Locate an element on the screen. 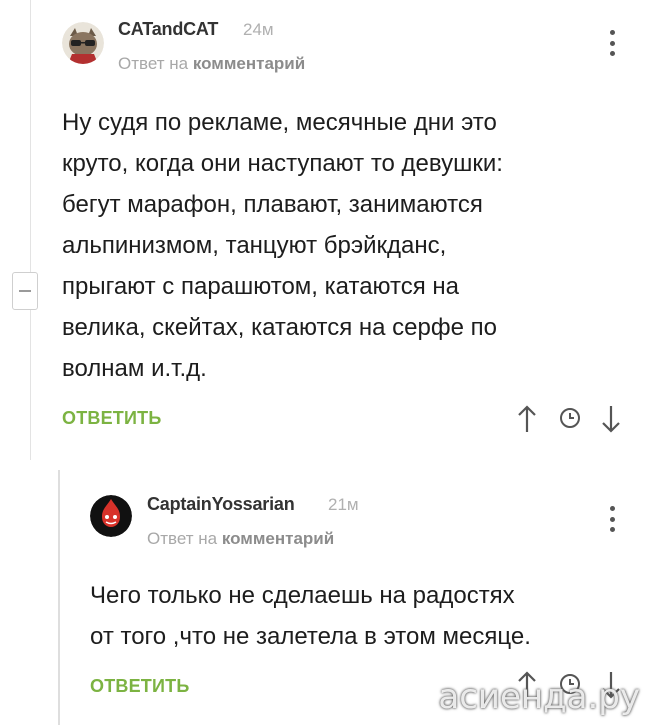  username: CaptainYossarian is located at coordinates (221, 504).